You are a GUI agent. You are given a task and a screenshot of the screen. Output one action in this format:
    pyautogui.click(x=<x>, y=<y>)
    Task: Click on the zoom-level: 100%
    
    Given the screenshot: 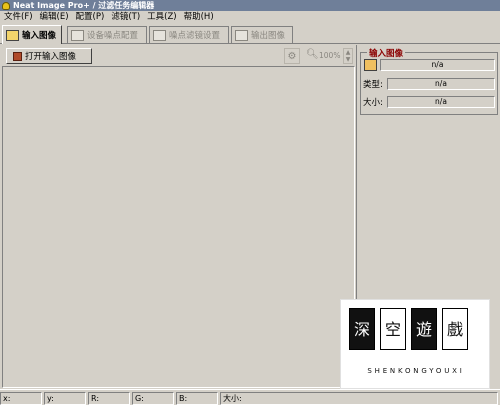 What is the action you would take?
    pyautogui.click(x=330, y=55)
    